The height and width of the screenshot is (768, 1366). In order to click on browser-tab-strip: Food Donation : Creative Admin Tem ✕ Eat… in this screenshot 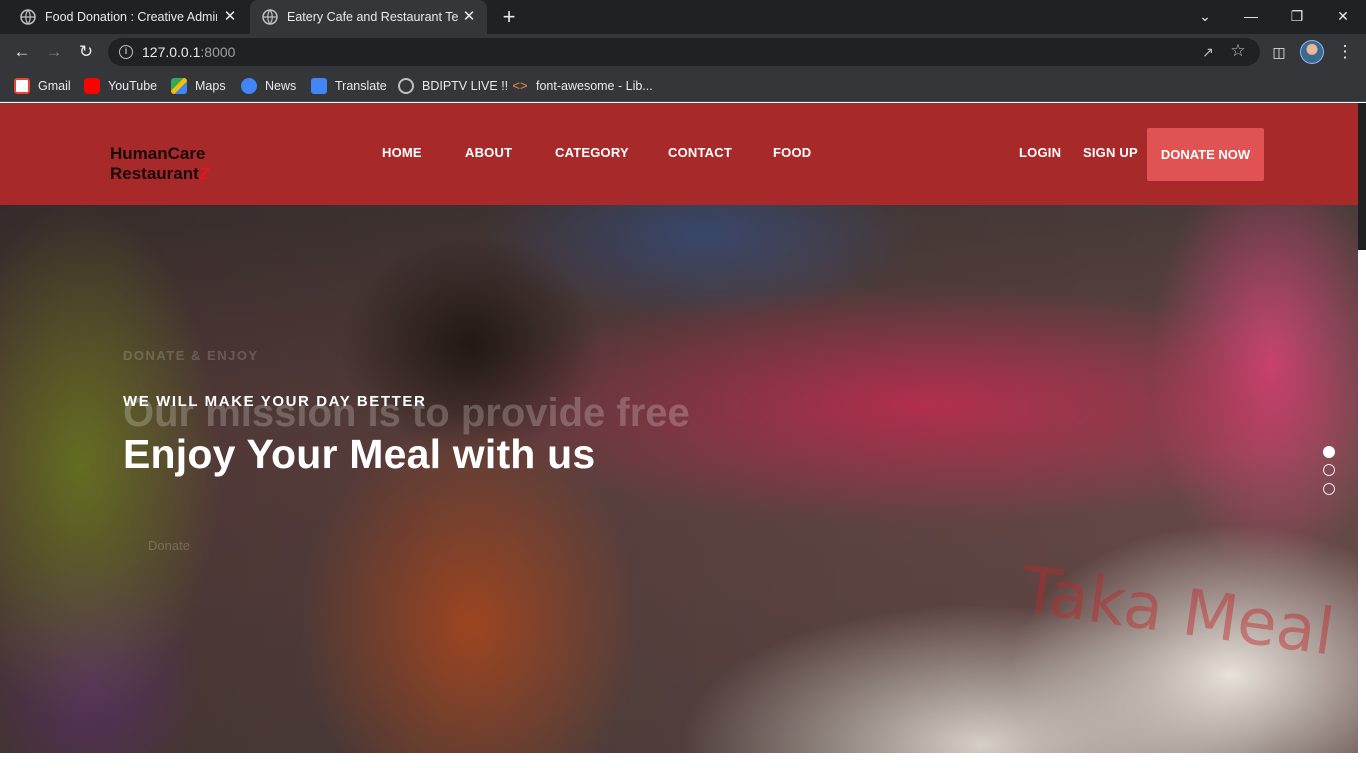, I will do `click(683, 17)`.